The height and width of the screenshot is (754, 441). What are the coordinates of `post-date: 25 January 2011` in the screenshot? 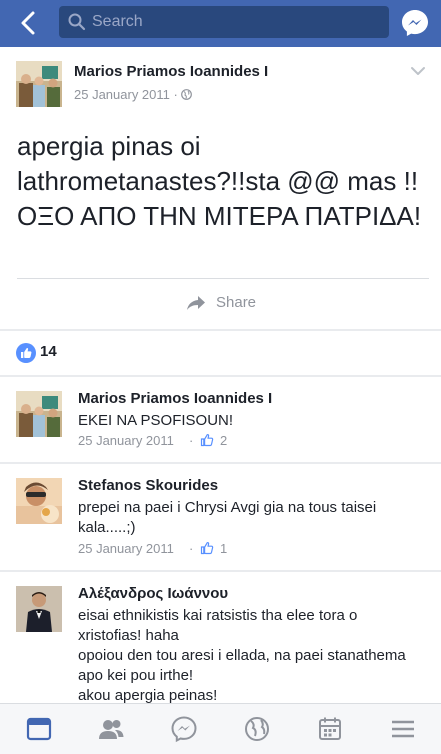 It's located at (122, 94).